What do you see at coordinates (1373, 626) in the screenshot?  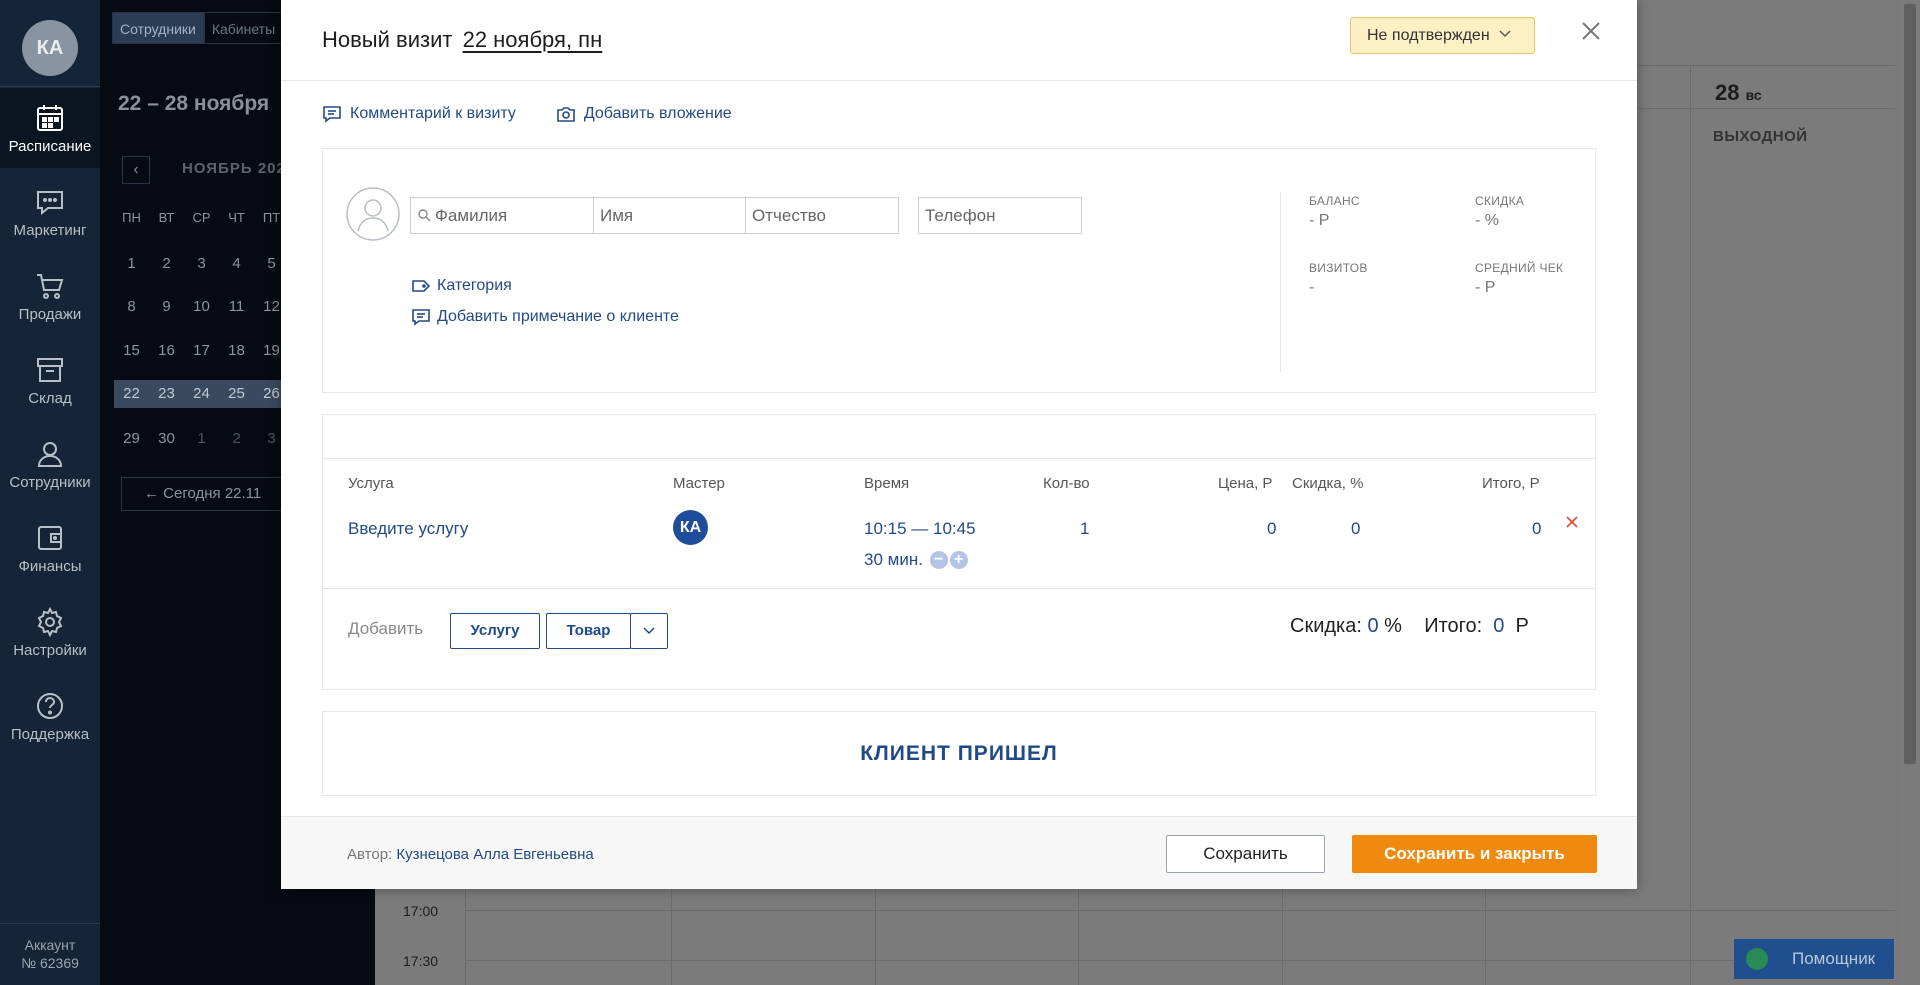 I see `summary-discount-value: 0` at bounding box center [1373, 626].